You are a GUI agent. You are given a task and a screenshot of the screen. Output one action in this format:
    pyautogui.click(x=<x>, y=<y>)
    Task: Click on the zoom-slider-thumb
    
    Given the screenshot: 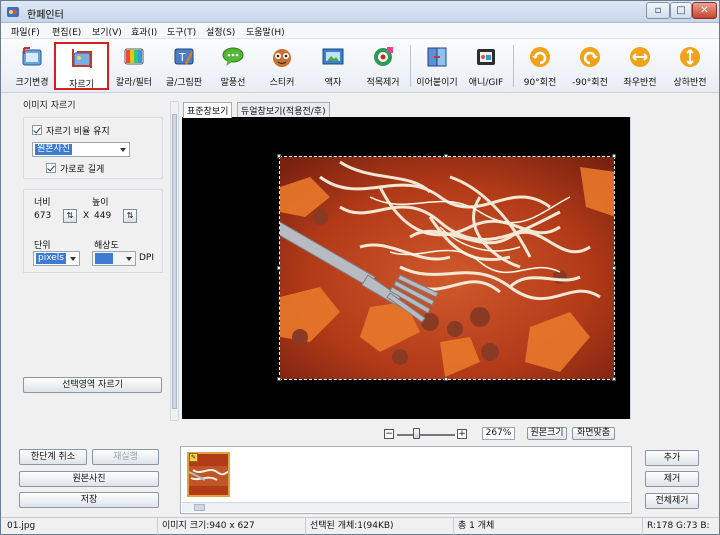 What is the action you would take?
    pyautogui.click(x=417, y=433)
    